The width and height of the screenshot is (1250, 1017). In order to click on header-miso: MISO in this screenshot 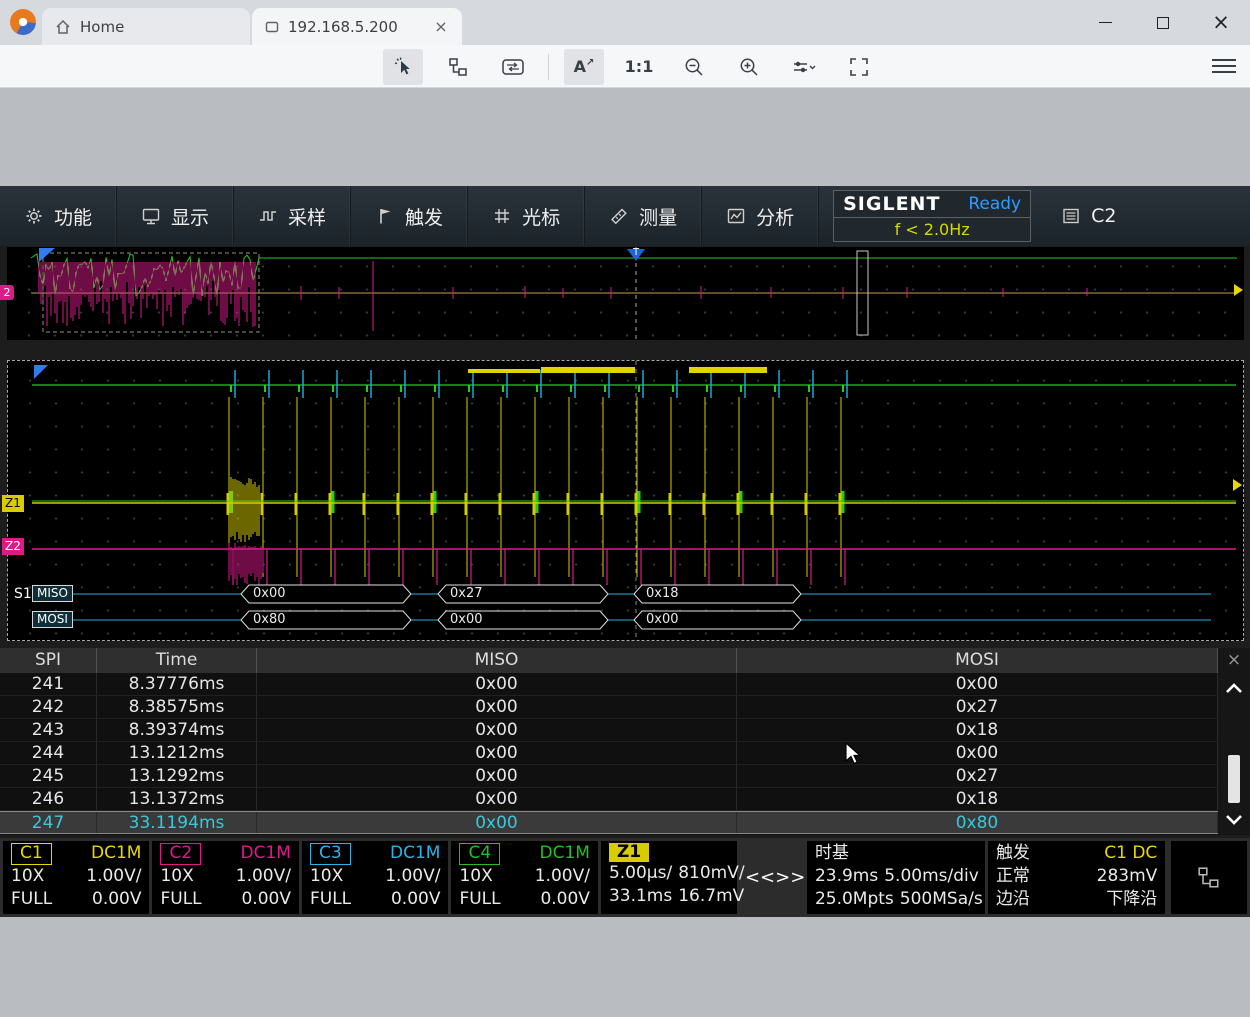, I will do `click(497, 660)`.